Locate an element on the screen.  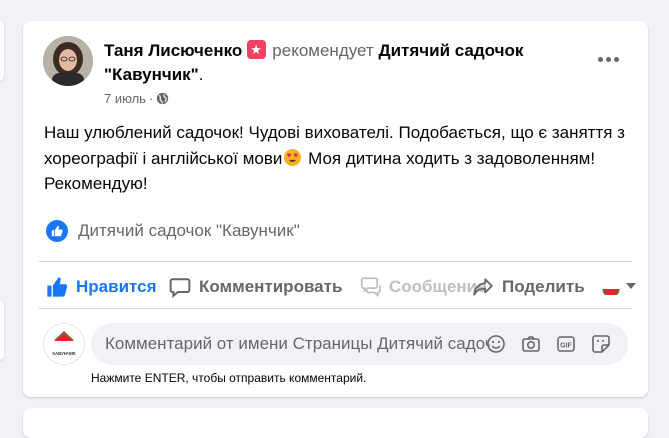
chevron-down-icon is located at coordinates (631, 287).